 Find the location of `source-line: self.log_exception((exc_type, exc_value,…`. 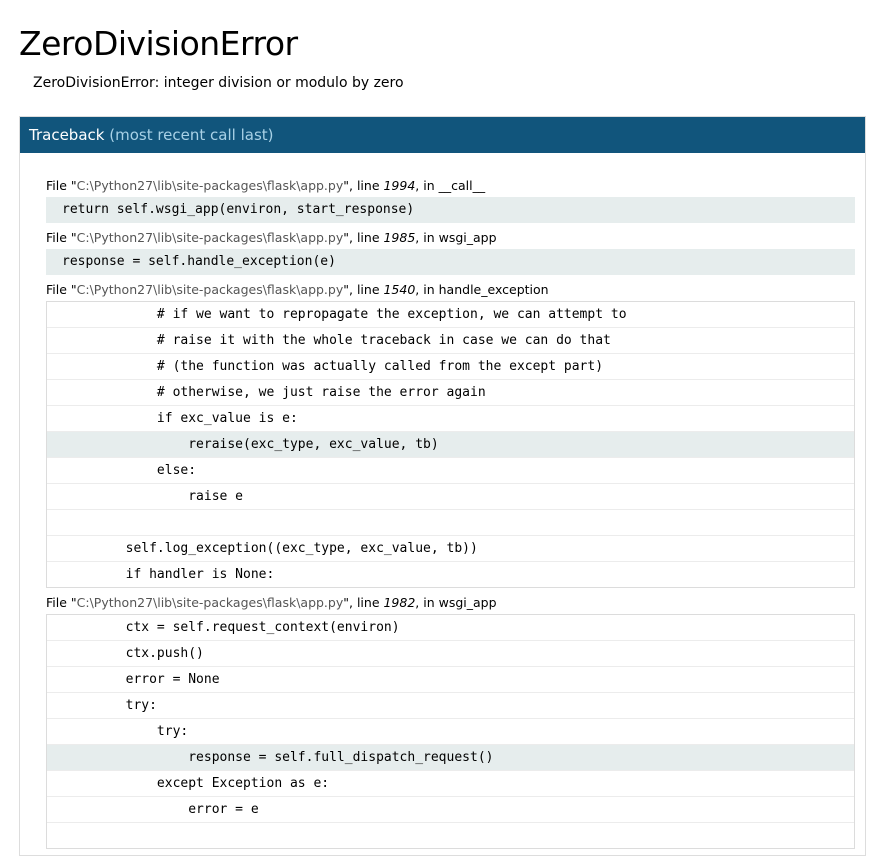

source-line: self.log_exception((exc_type, exc_value,… is located at coordinates (450, 548).